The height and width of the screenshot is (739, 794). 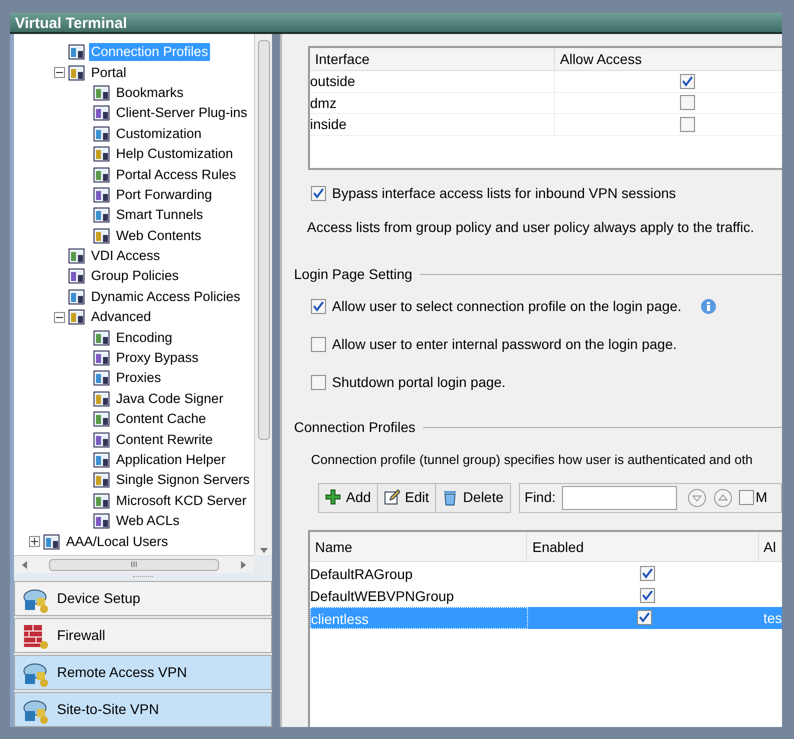 I want to click on checkbox-label: Shutdown portal login page., so click(x=419, y=382).